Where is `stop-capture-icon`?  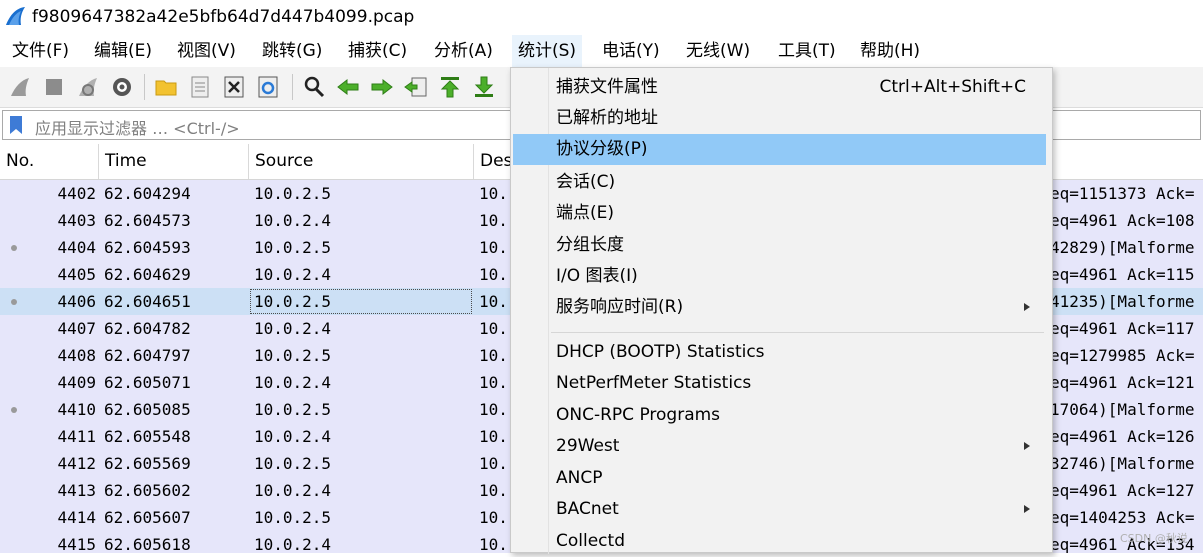 stop-capture-icon is located at coordinates (54, 87).